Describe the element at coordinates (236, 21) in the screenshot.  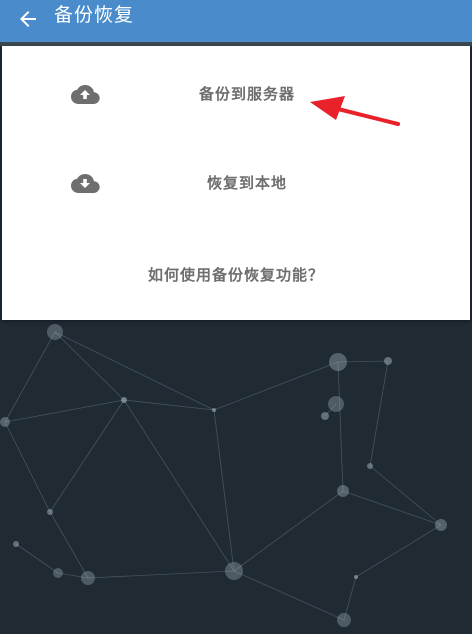
I see `app-bar: 备份恢复` at that location.